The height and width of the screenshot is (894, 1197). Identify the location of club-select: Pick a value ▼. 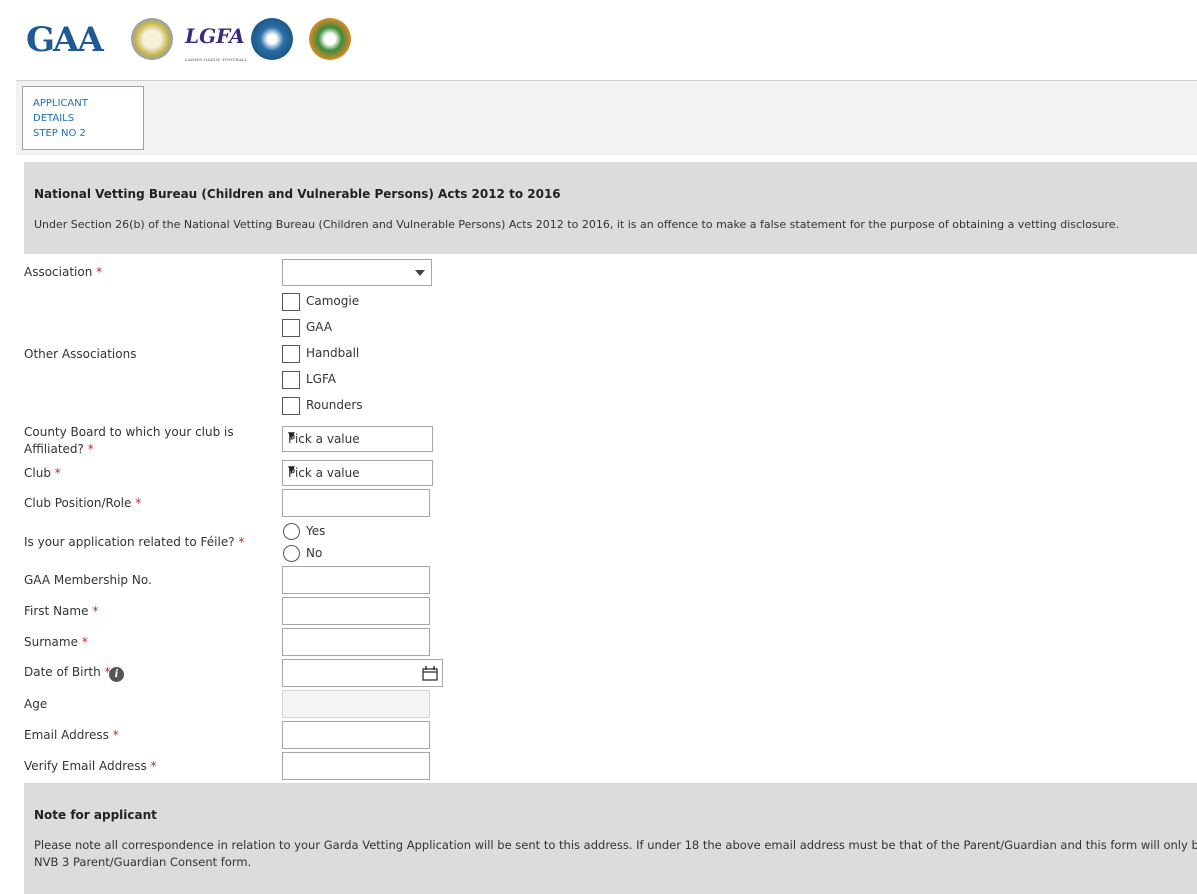
(357, 473).